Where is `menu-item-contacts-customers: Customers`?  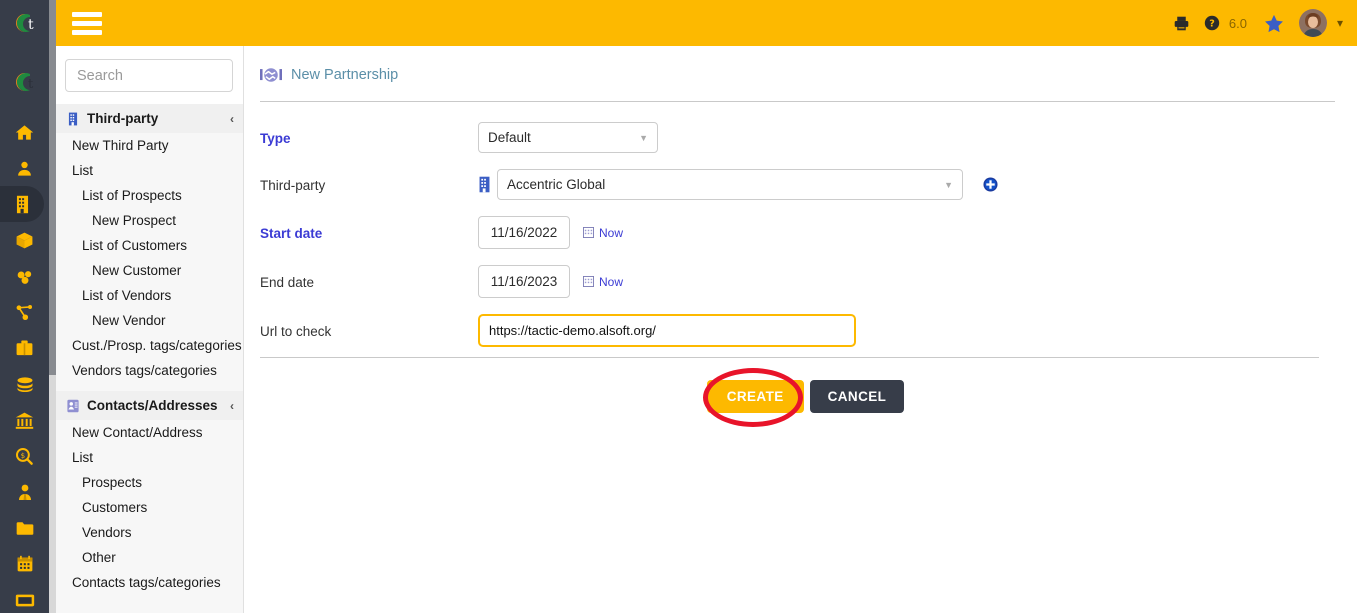
menu-item-contacts-customers: Customers is located at coordinates (149, 507).